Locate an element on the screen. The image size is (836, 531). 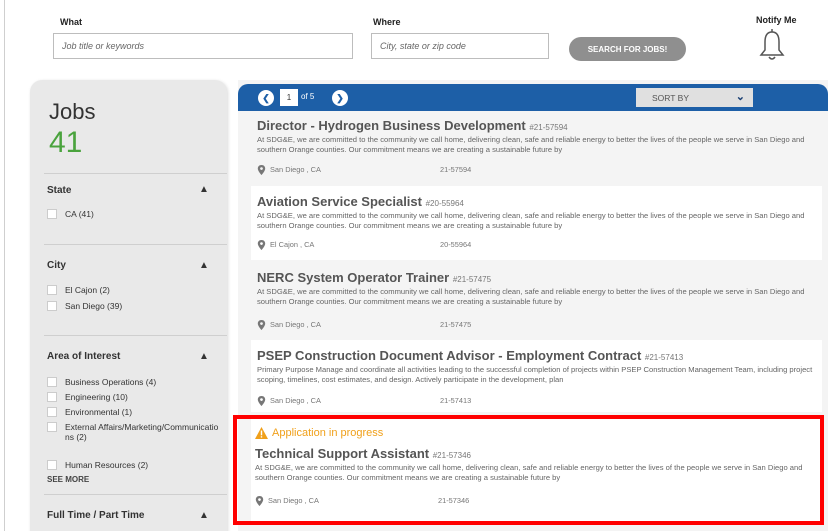
facet-option-label: San Diego (39) is located at coordinates (94, 306).